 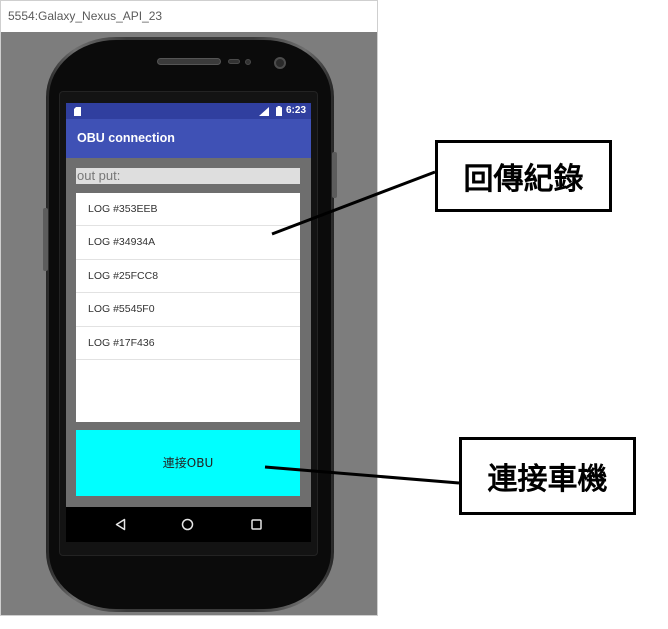 What do you see at coordinates (45, 239) in the screenshot?
I see `power-button` at bounding box center [45, 239].